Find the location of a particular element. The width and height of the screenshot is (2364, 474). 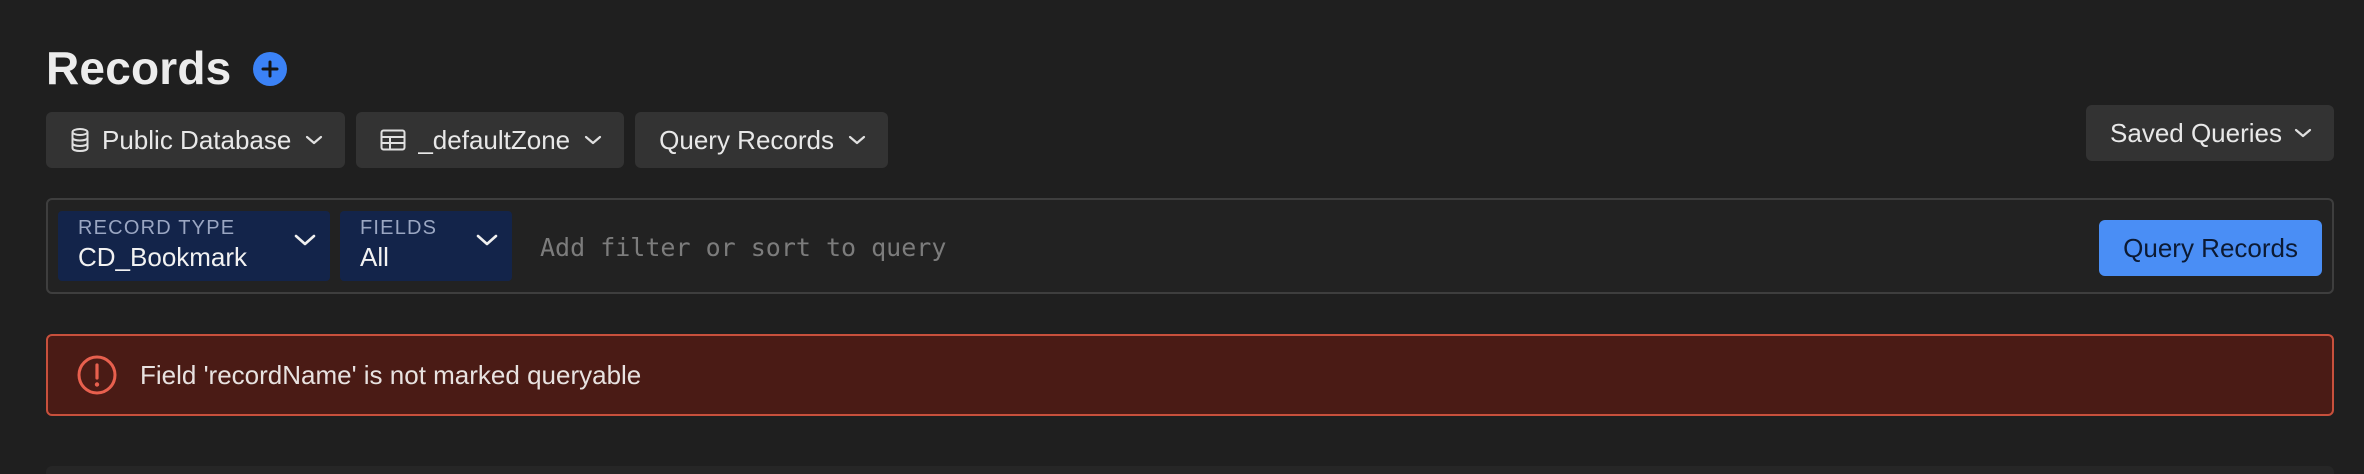

header: Records is located at coordinates (167, 68).